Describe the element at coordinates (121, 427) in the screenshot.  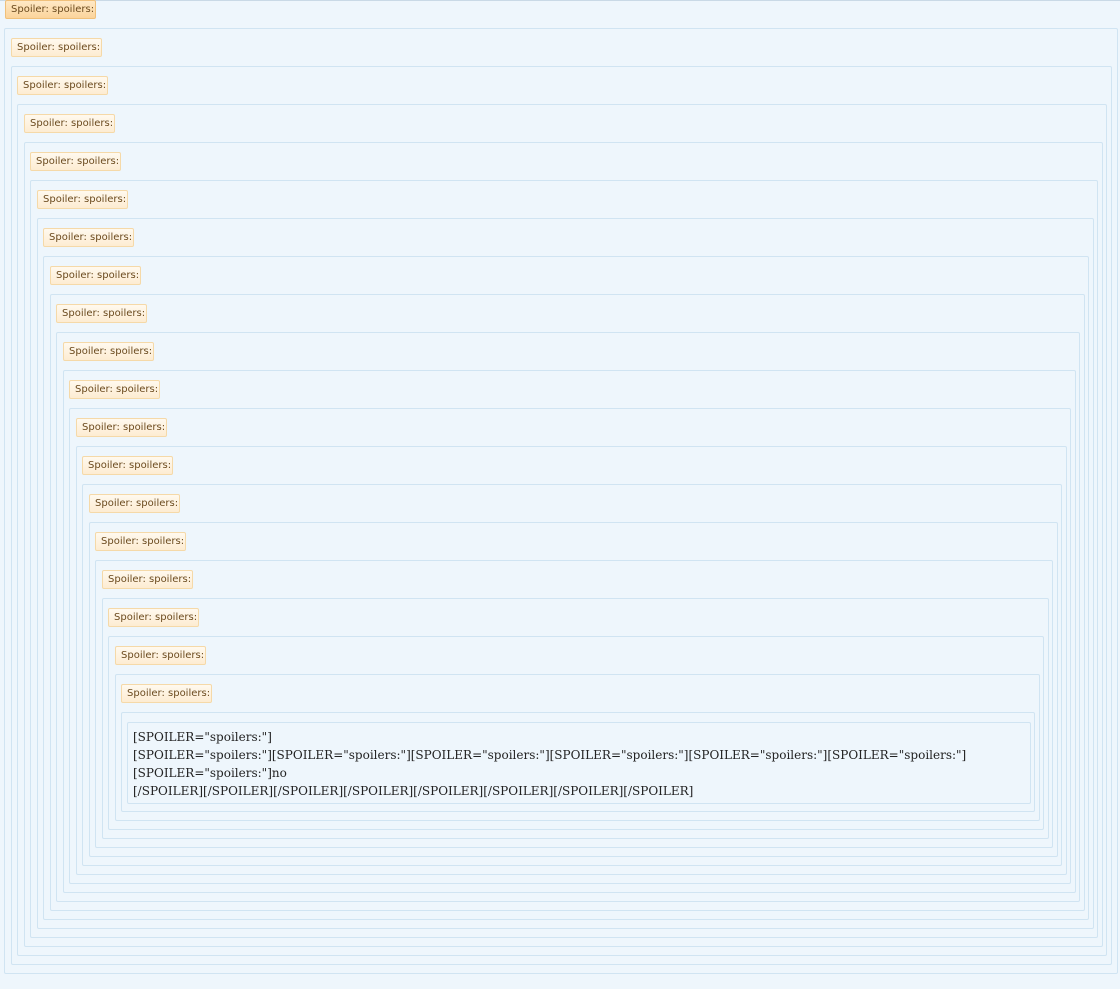
I see `spoiler-toggle-button-12: Spoiler: spoilers:` at that location.